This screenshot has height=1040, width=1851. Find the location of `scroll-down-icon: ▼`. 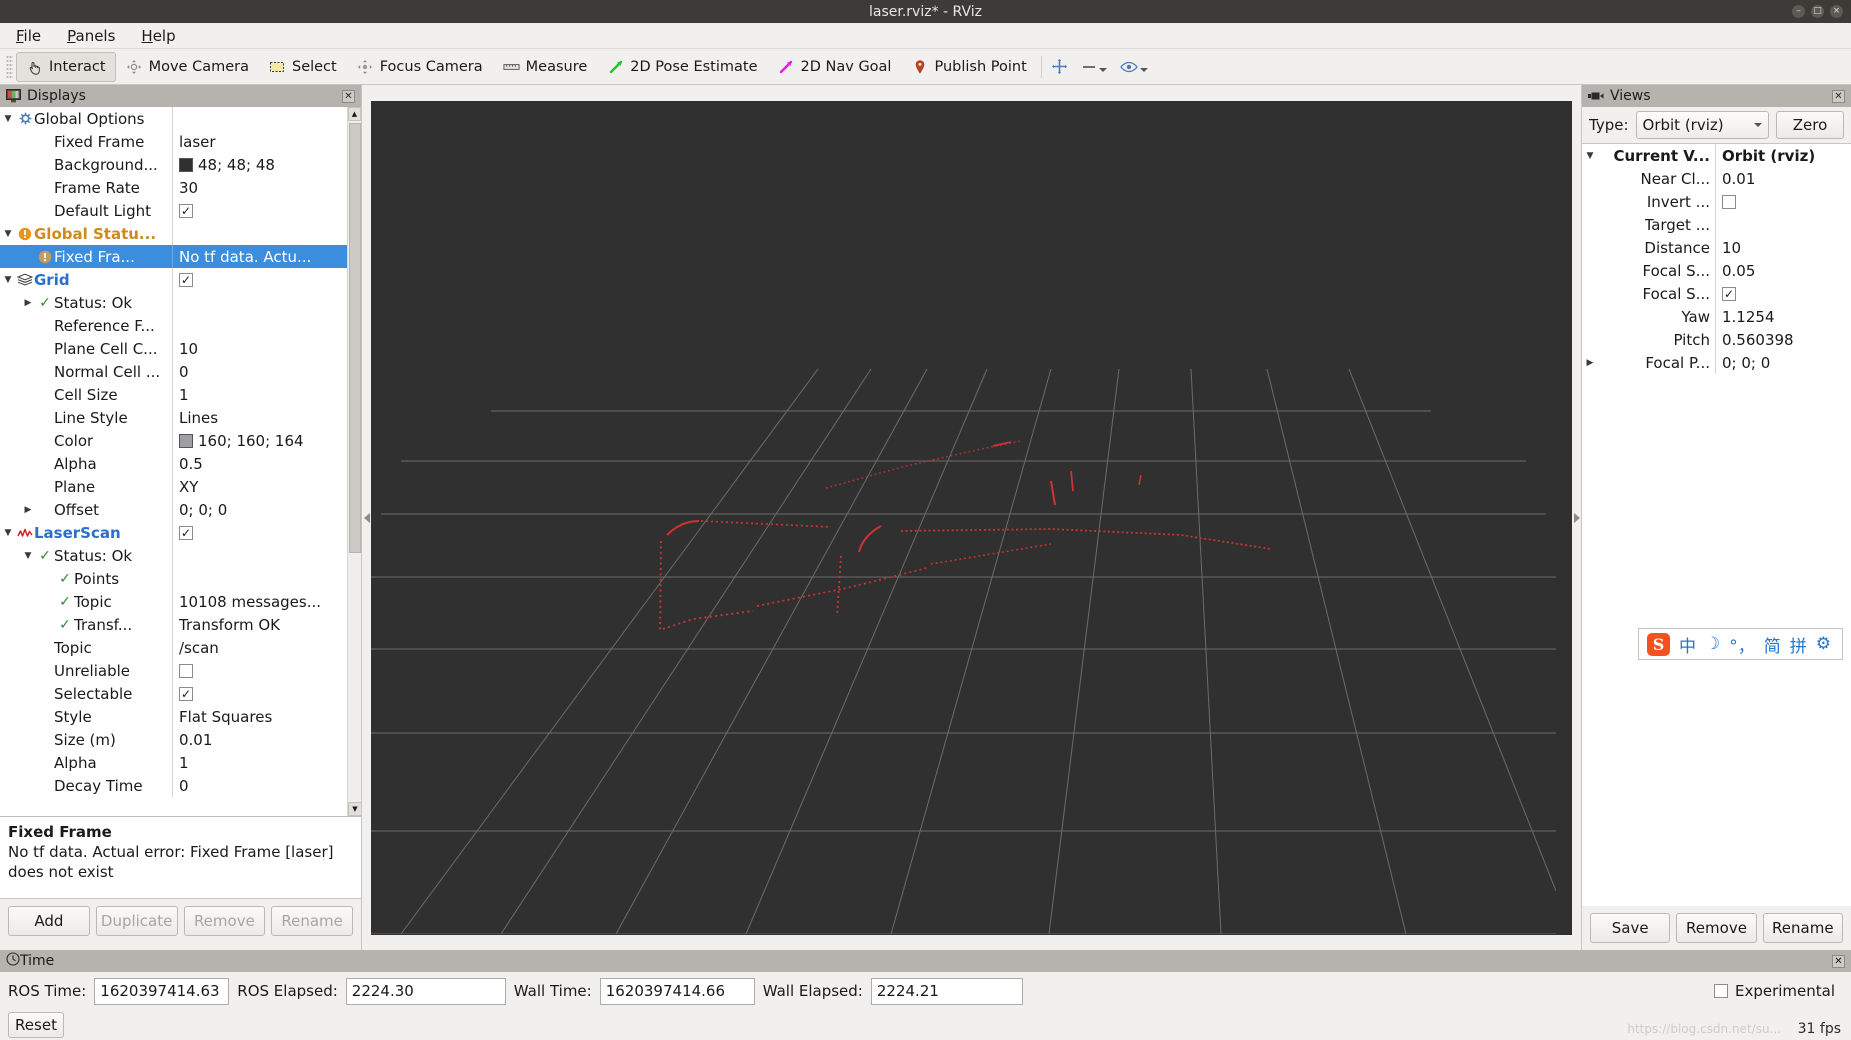

scroll-down-icon: ▼ is located at coordinates (354, 809).